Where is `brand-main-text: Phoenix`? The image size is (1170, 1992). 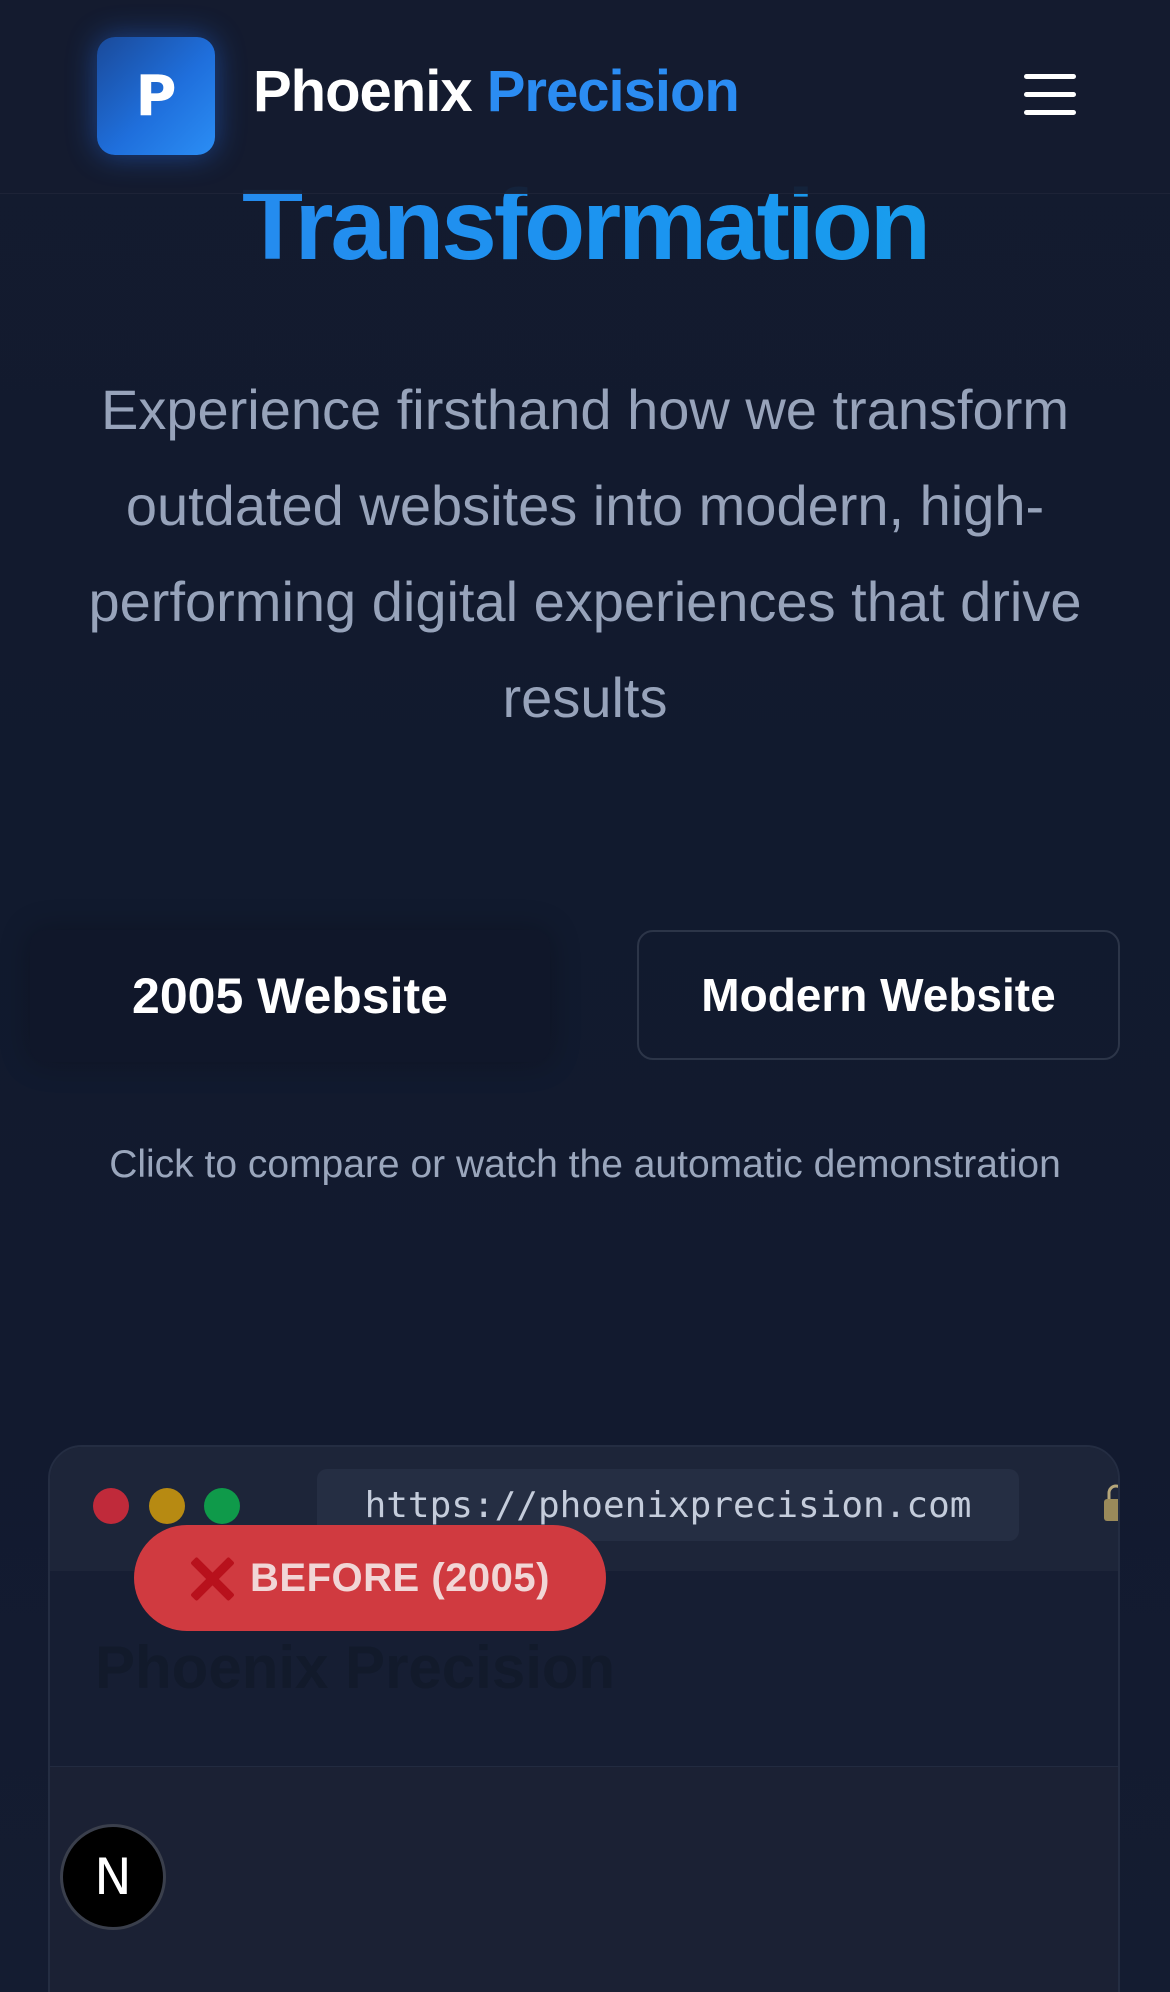
brand-main-text: Phoenix is located at coordinates (363, 91).